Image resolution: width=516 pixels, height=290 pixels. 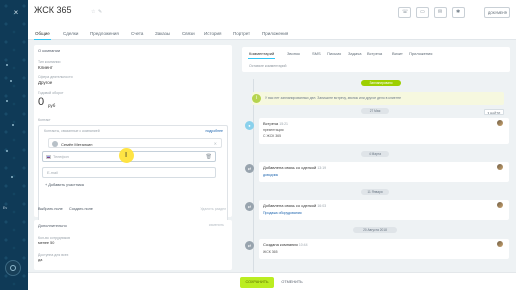 What do you see at coordinates (209, 157) in the screenshot?
I see `trash-icon: 🗑` at bounding box center [209, 157].